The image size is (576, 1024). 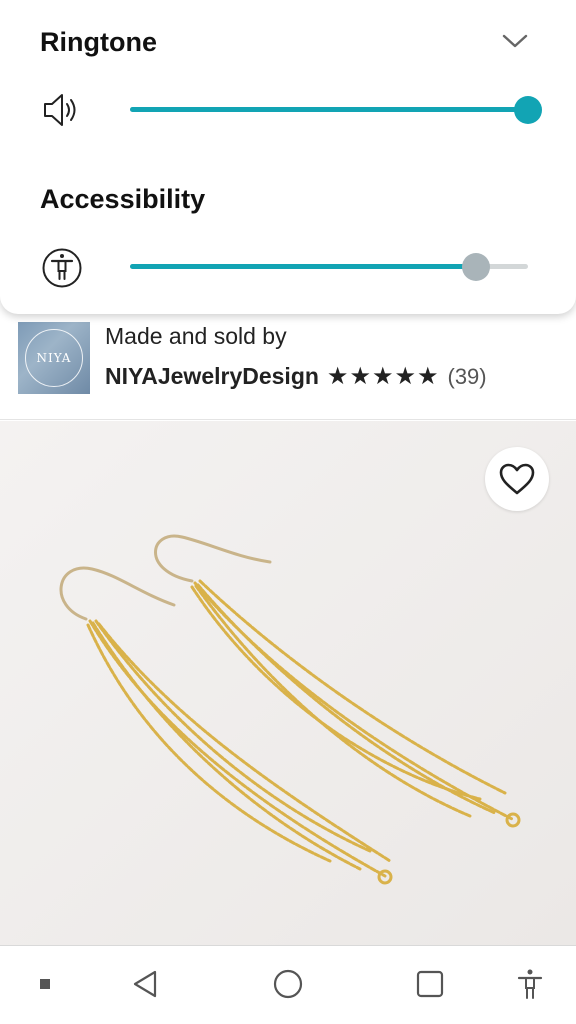 I want to click on speaker-icon, so click(x=62, y=110).